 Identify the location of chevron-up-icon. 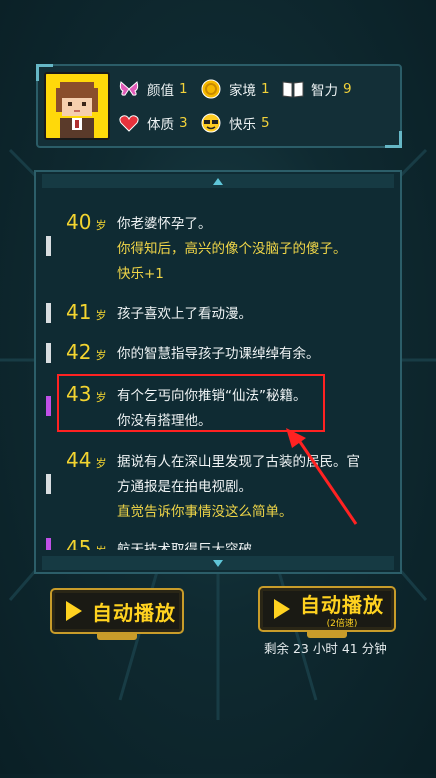
(218, 181).